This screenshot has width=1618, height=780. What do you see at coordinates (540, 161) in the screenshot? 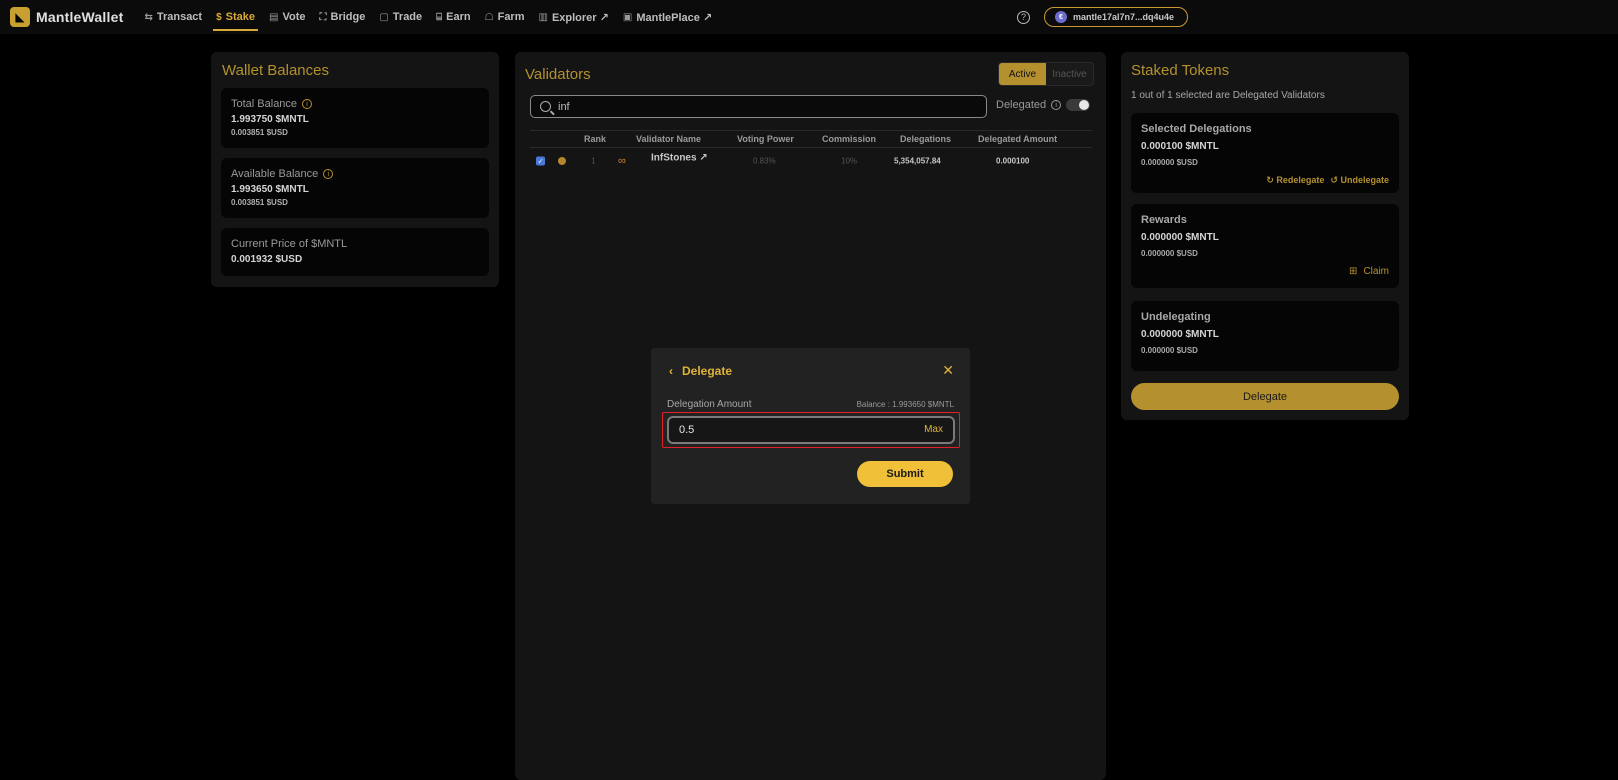
I see `row-checkbox: ✓` at bounding box center [540, 161].